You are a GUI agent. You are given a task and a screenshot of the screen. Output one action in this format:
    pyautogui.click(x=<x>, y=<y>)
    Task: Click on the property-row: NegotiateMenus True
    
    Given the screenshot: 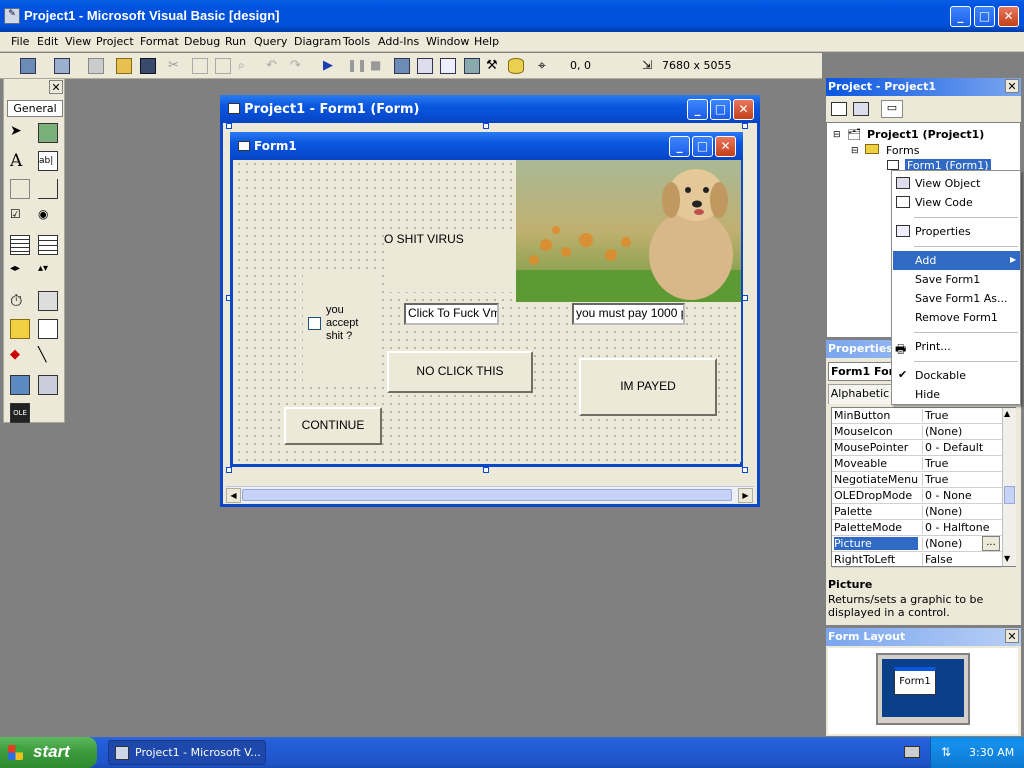 What is the action you would take?
    pyautogui.click(x=917, y=480)
    